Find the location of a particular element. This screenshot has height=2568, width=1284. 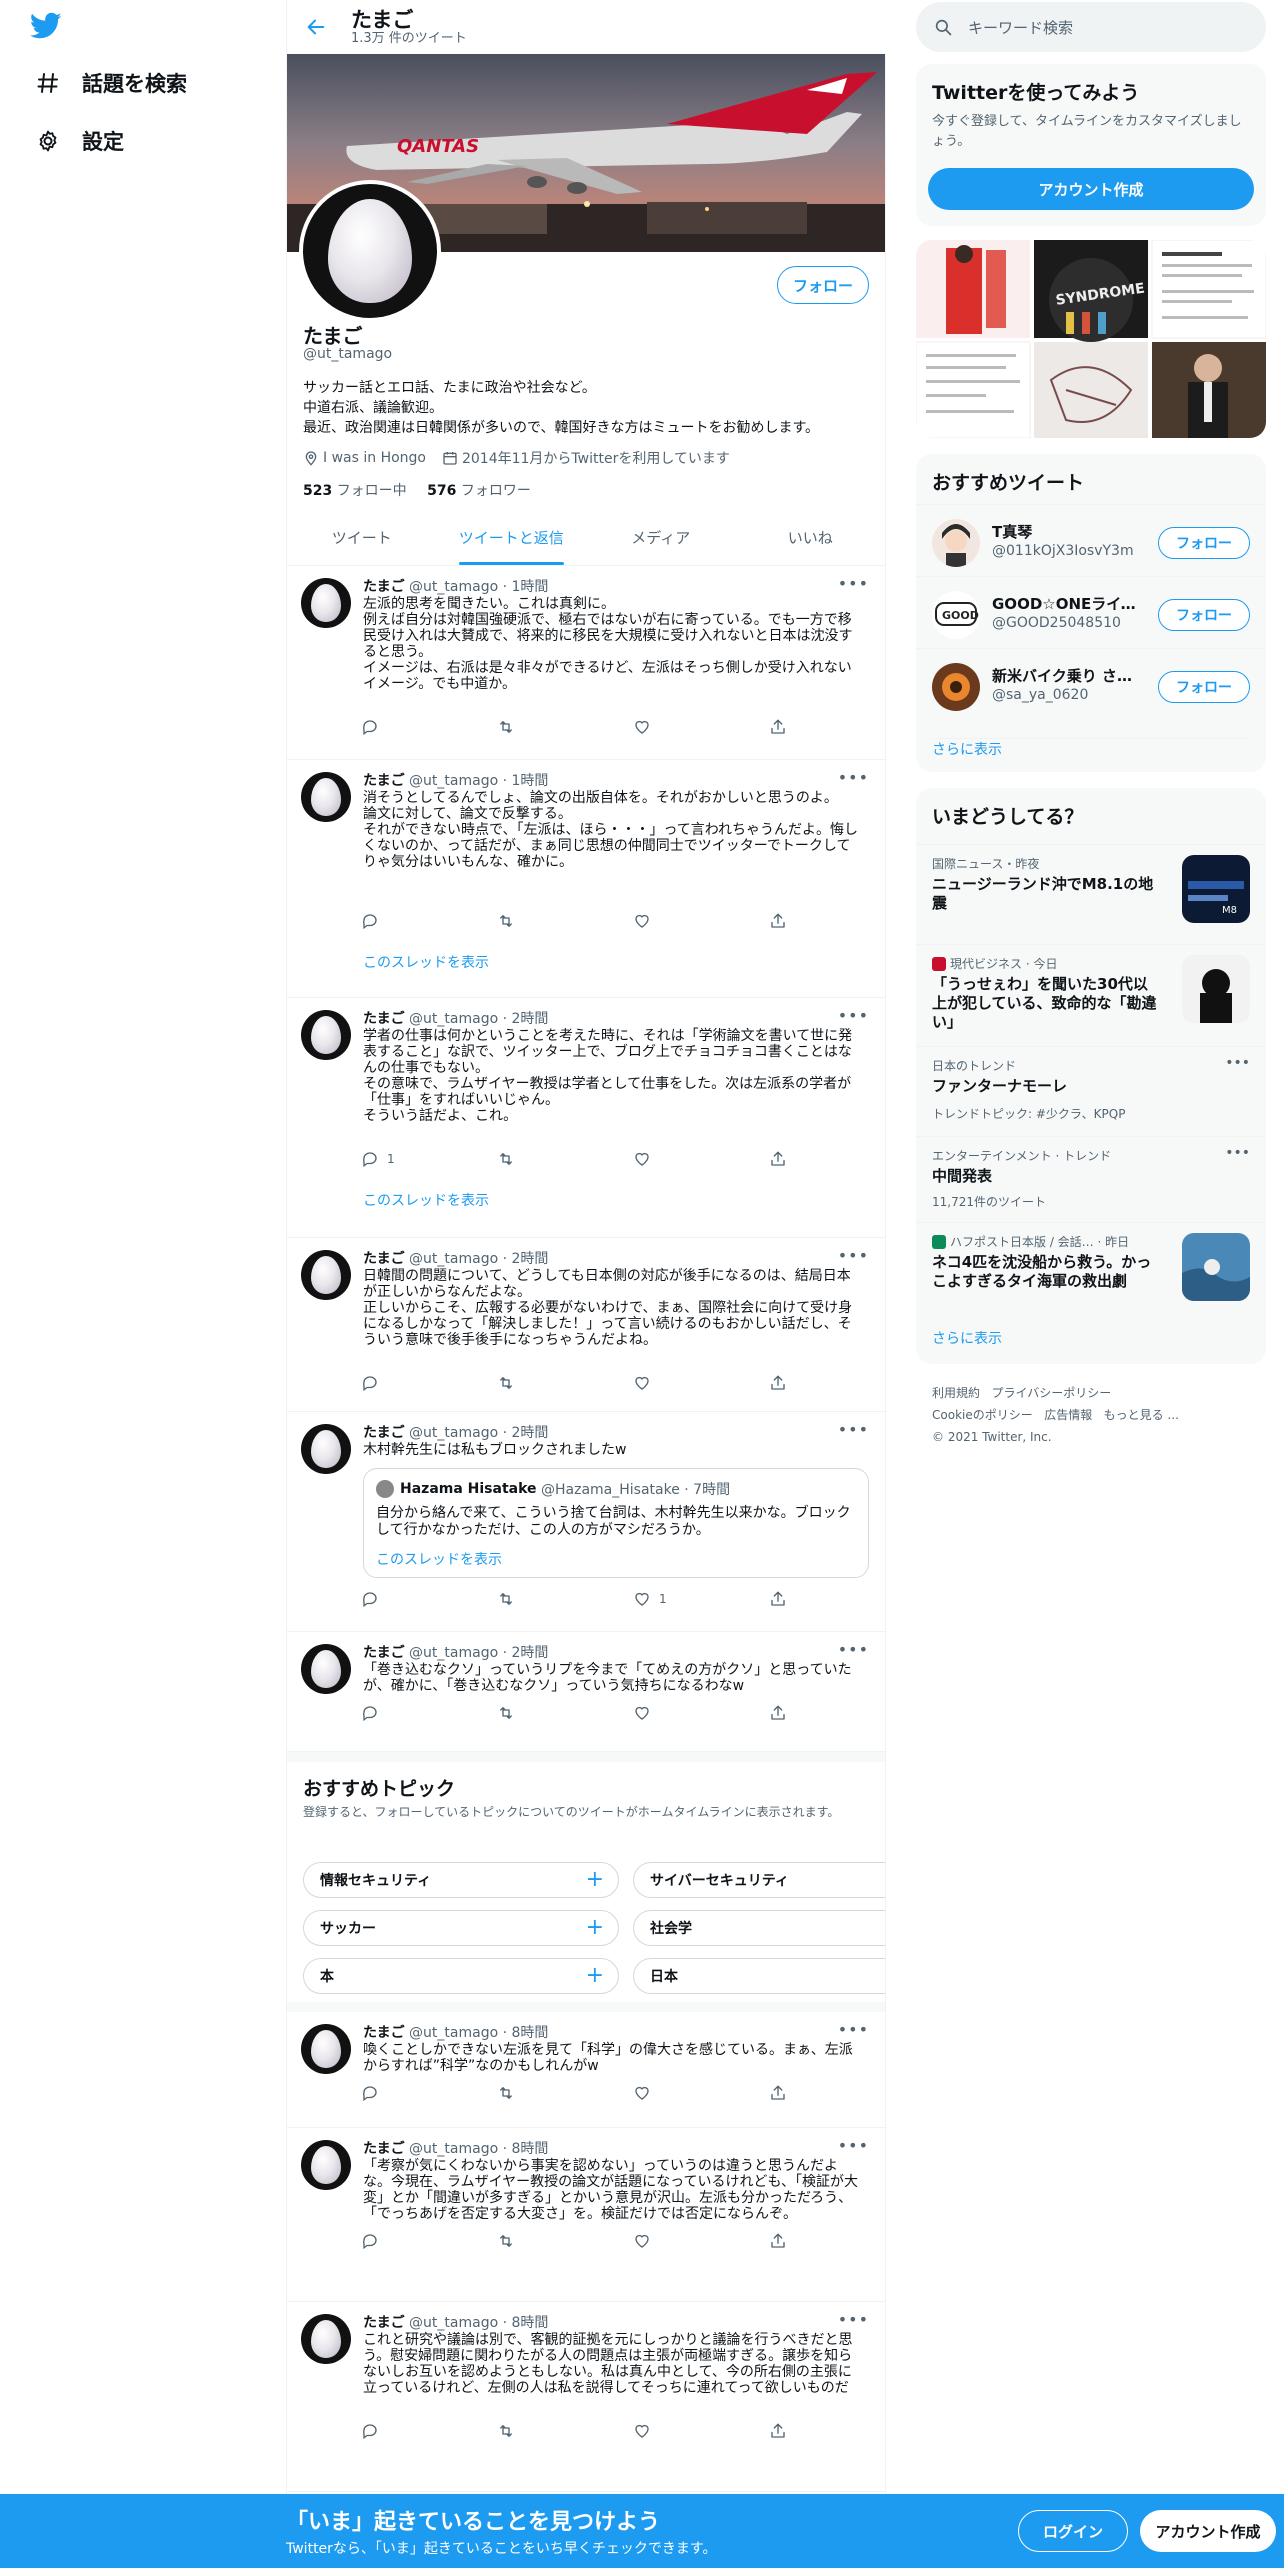

trend-item: 国際ニュース・昨夜 ニュージーランド沖でM8.1の地震 M8 is located at coordinates (1091, 894).